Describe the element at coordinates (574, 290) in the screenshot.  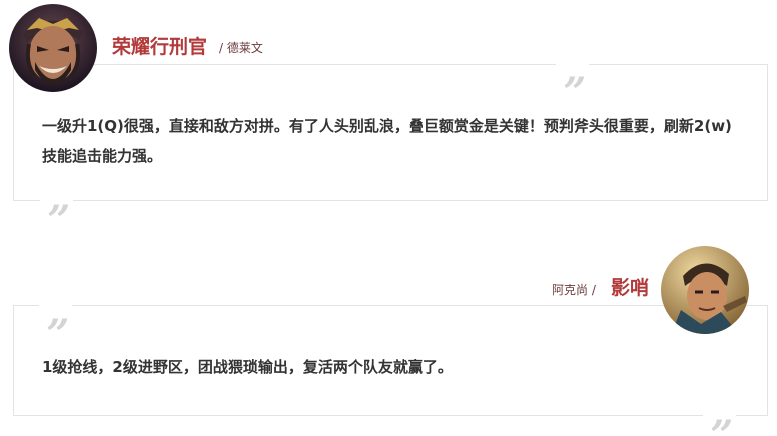
I see `commenter-role-2: 阿克尚 /` at that location.